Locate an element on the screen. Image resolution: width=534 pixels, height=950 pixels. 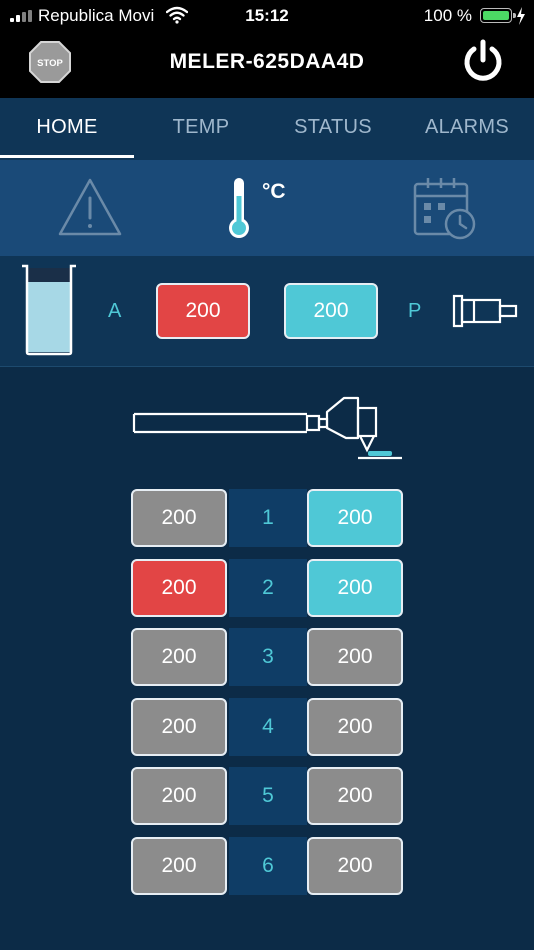
row-number: 6 is located at coordinates (268, 865).